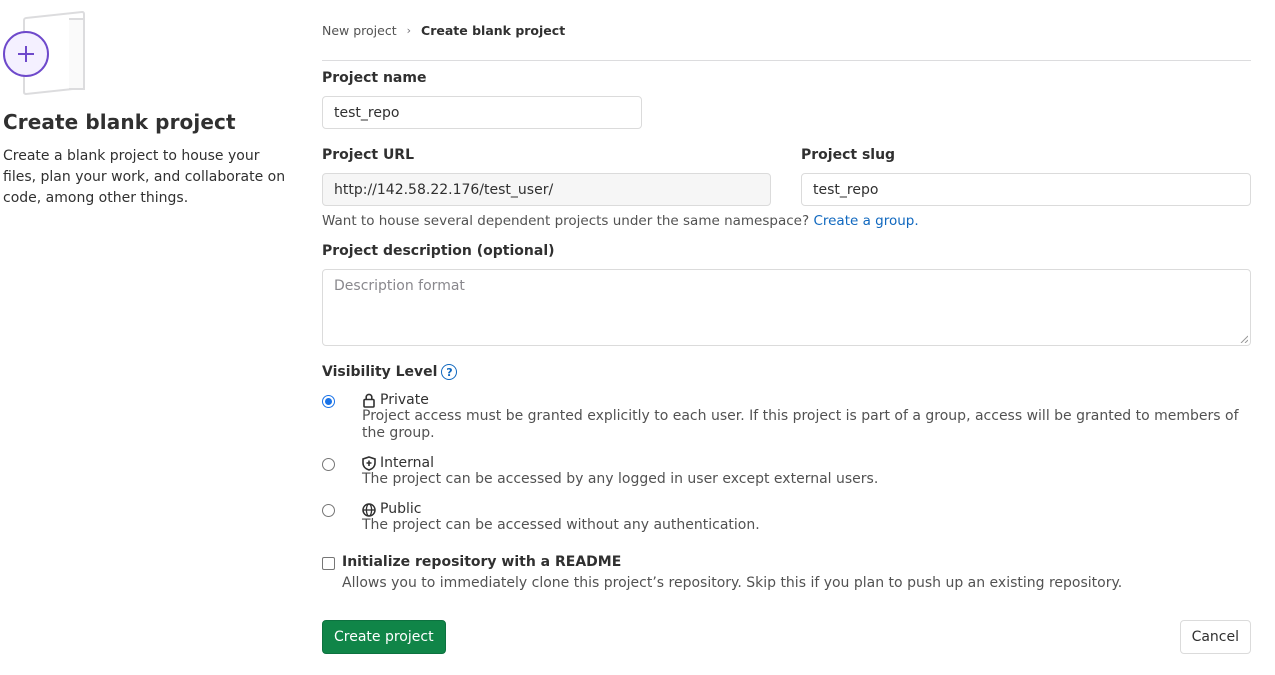  What do you see at coordinates (786, 30) in the screenshot?
I see `breadcrumb: New project › Create blank project` at bounding box center [786, 30].